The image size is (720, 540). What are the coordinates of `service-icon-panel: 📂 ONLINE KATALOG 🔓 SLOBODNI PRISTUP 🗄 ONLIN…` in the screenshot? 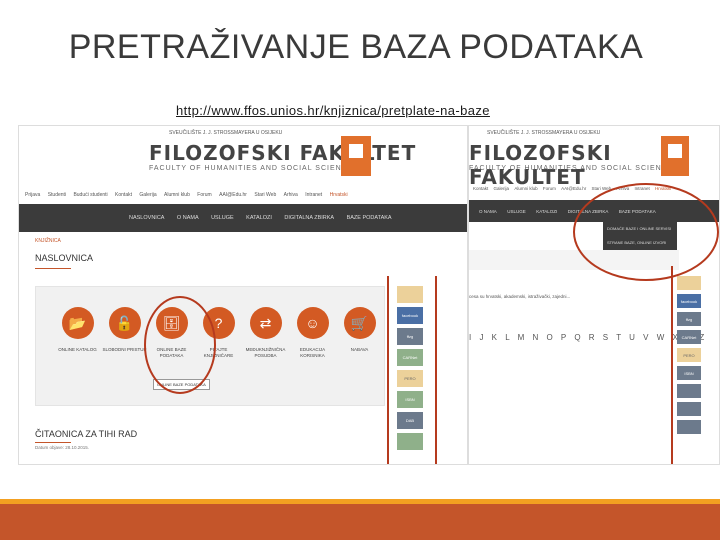 It's located at (210, 346).